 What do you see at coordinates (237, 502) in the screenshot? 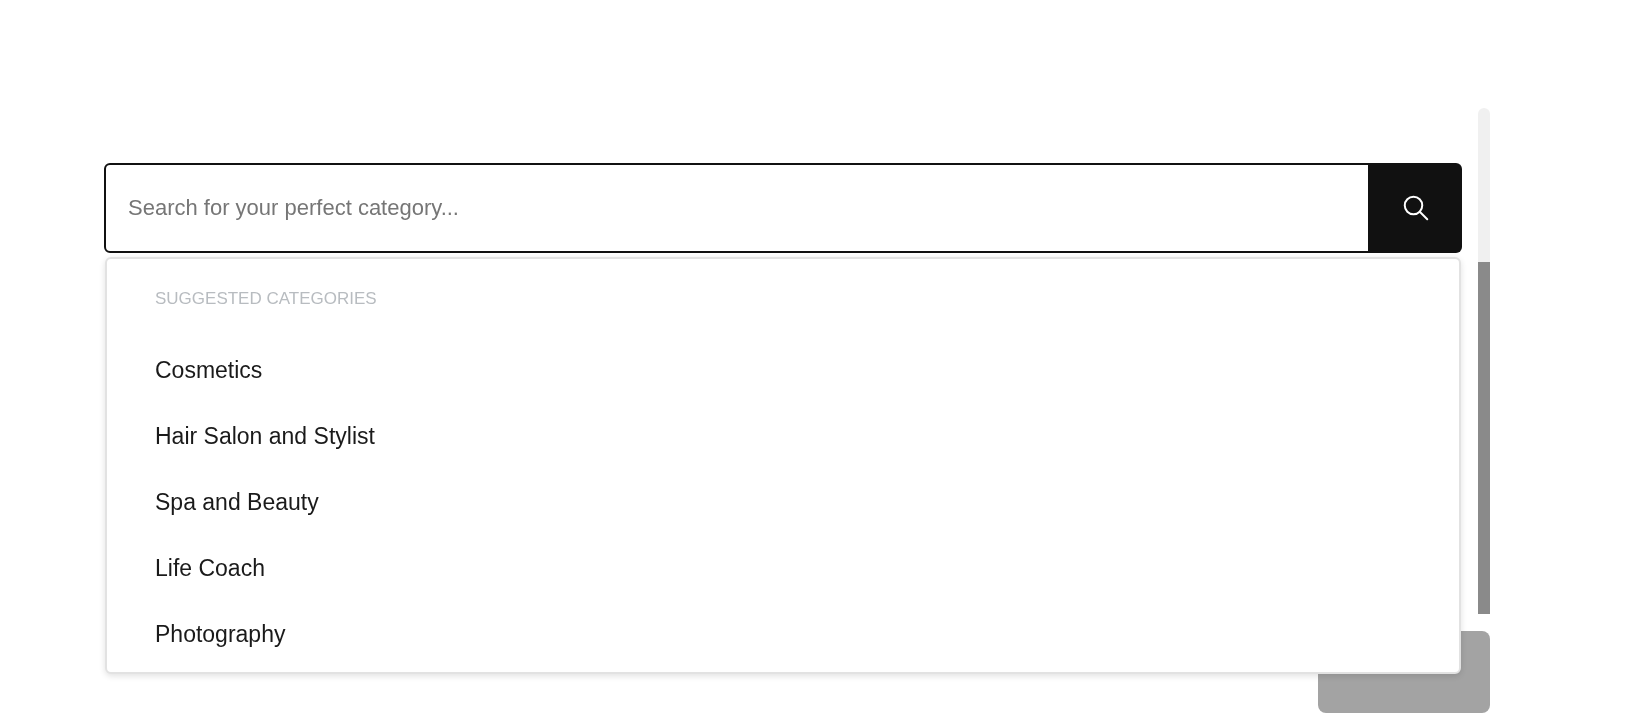
I see `category-option: Spa and Beauty` at bounding box center [237, 502].